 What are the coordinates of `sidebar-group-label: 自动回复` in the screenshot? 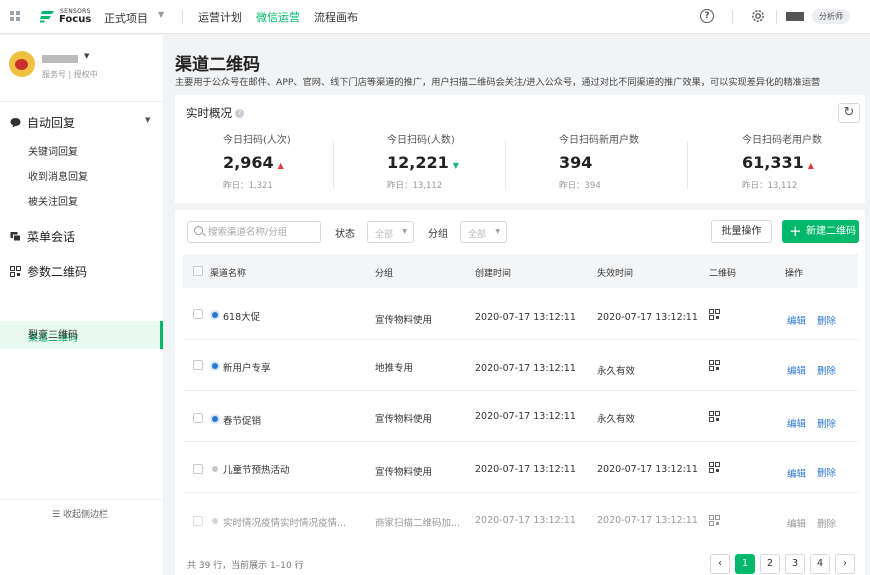 It's located at (51, 123).